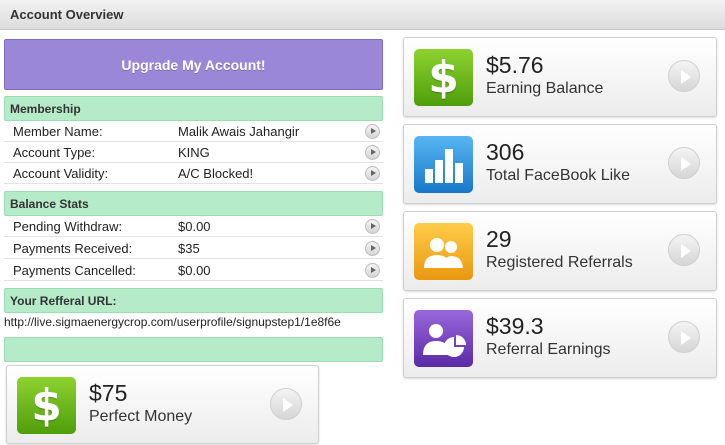  I want to click on row-value: A/C Blocked!, so click(216, 173).